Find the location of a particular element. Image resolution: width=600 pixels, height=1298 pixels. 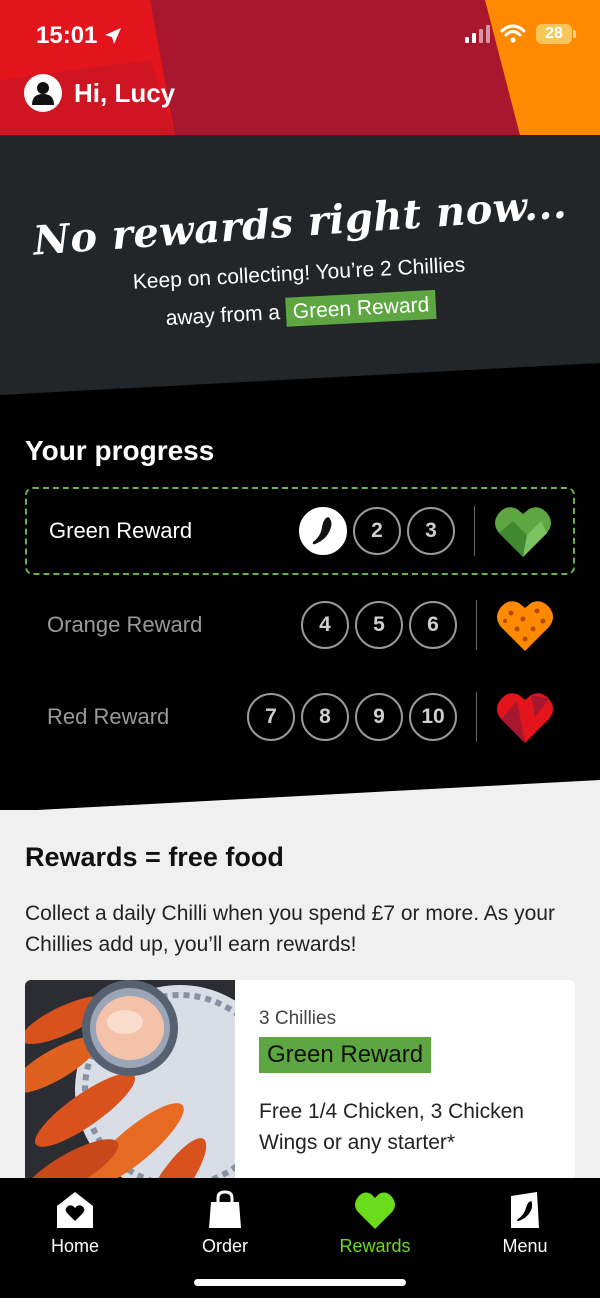

battery-icon: 28 is located at coordinates (556, 34).